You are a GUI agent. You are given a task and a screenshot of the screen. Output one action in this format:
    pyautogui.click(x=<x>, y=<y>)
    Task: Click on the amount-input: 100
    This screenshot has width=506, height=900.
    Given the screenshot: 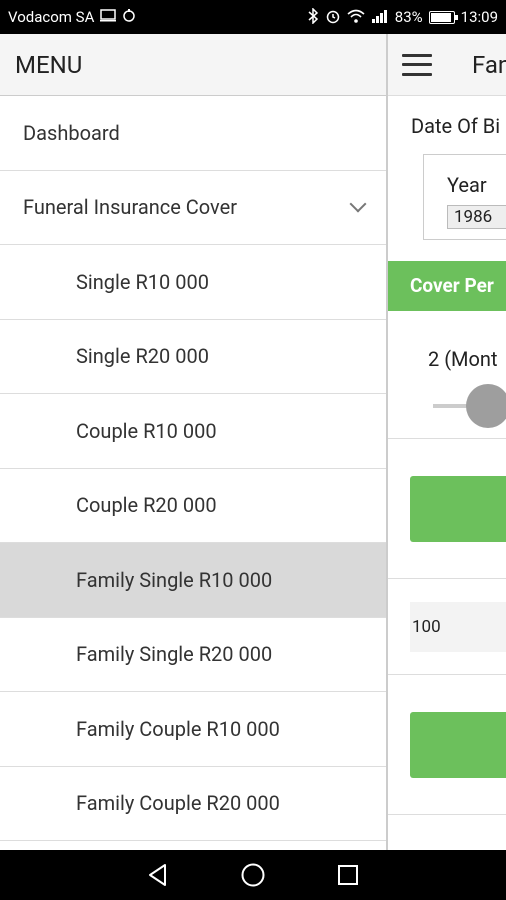 What is the action you would take?
    pyautogui.click(x=458, y=627)
    